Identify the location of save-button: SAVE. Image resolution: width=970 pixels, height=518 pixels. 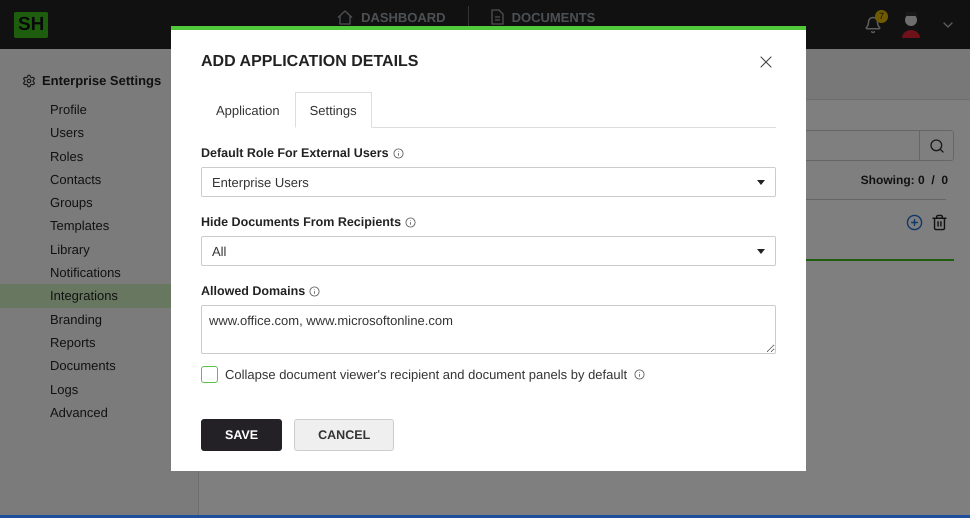
(241, 435).